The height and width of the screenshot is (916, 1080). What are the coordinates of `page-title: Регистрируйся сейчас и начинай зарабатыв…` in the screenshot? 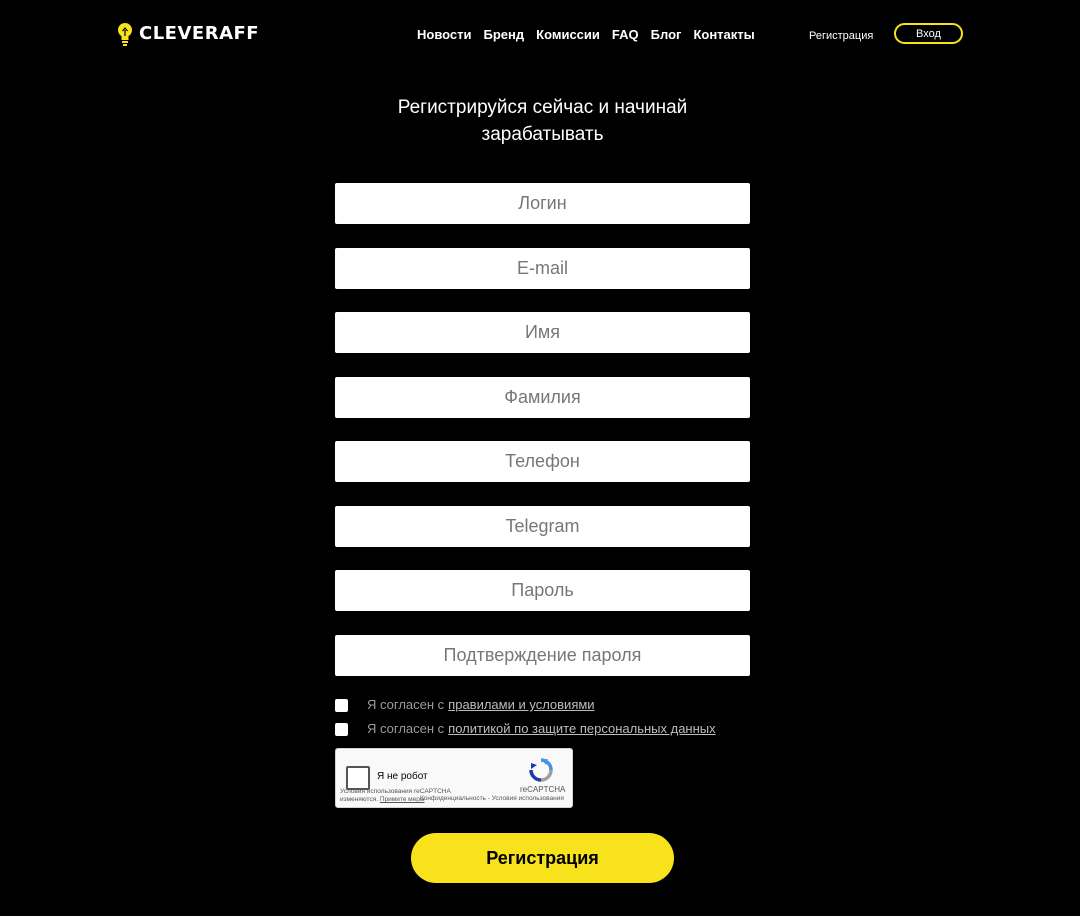 It's located at (542, 121).